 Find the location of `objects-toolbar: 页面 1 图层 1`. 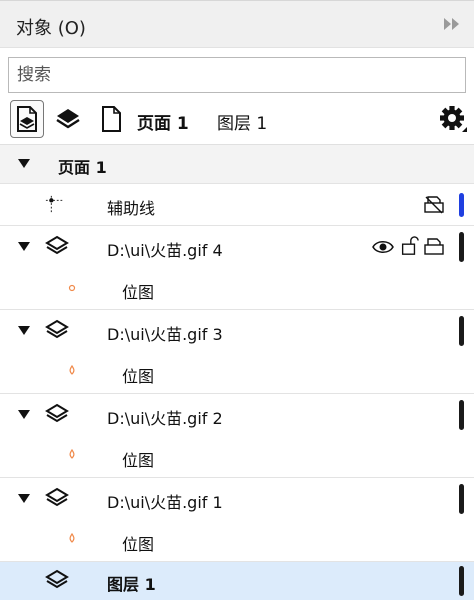

objects-toolbar: 页面 1 图层 1 is located at coordinates (237, 120).